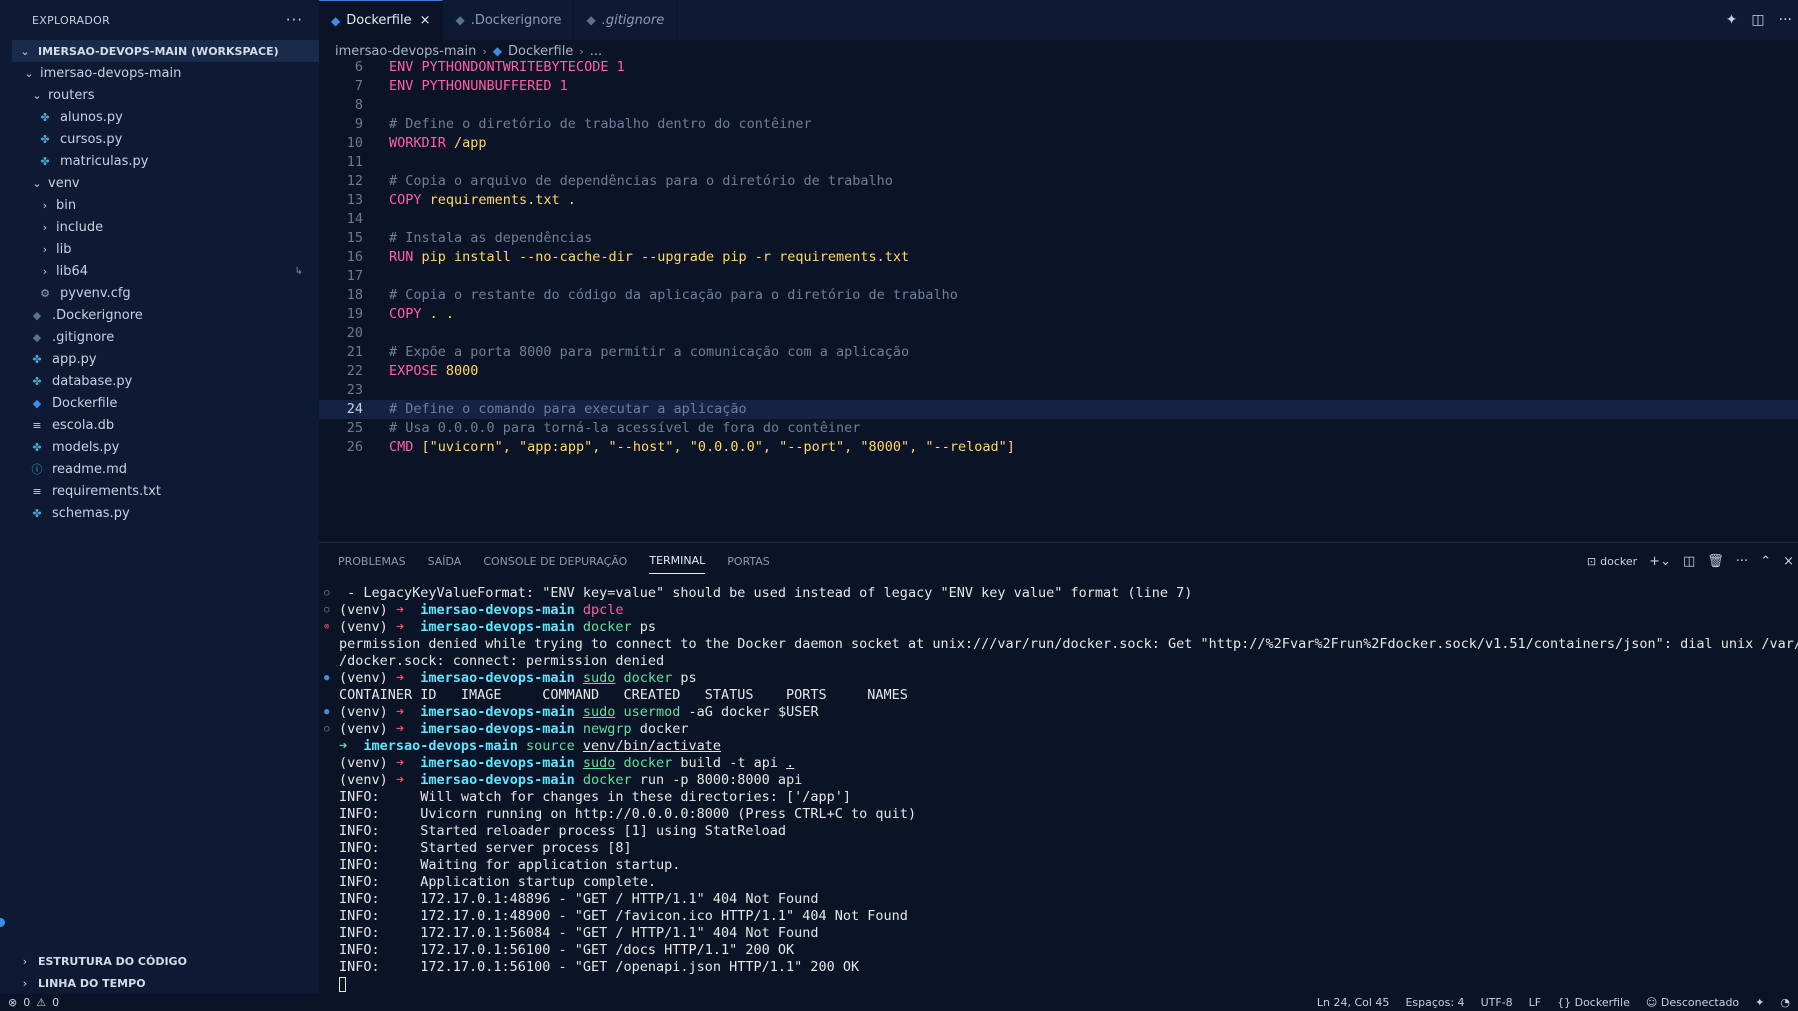  Describe the element at coordinates (509, 20) in the screenshot. I see `tab-dockerignore: ◆ .Dockerignore` at that location.